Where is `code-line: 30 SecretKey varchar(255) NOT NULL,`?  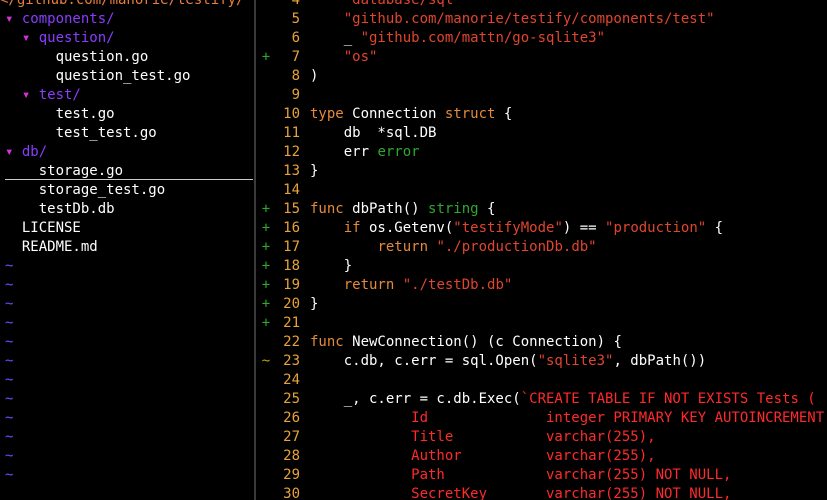
code-line: 30 SecretKey varchar(255) NOT NULL, is located at coordinates (494, 492).